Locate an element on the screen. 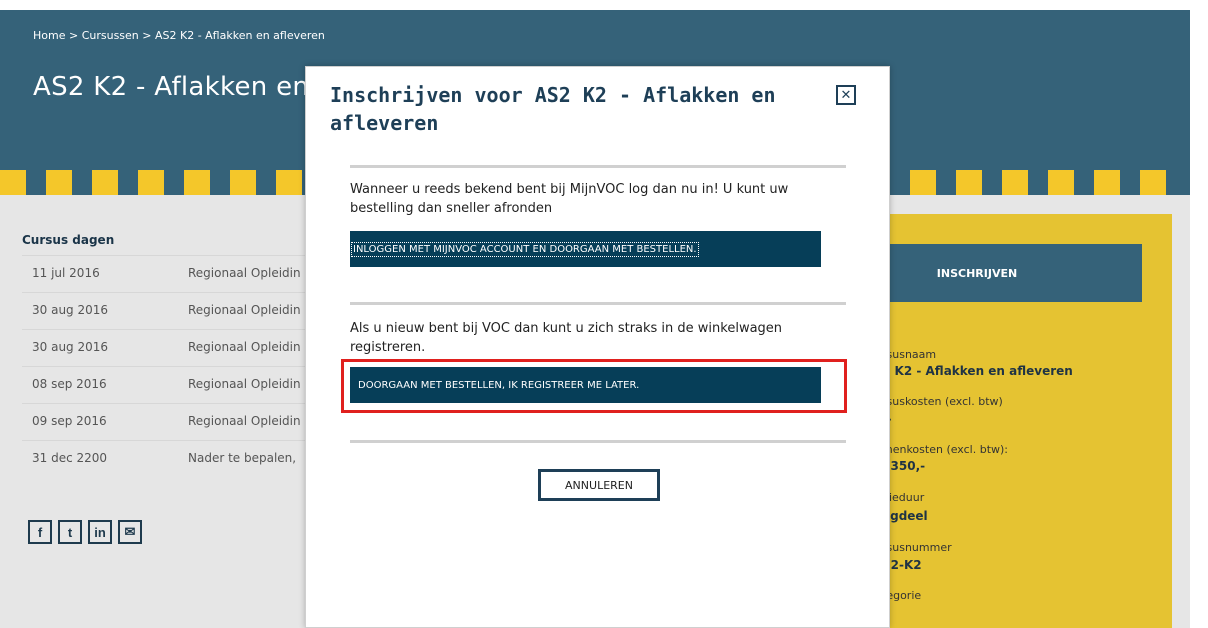  exam-cost-label: menkosten (excl. btw): is located at coordinates (945, 449).